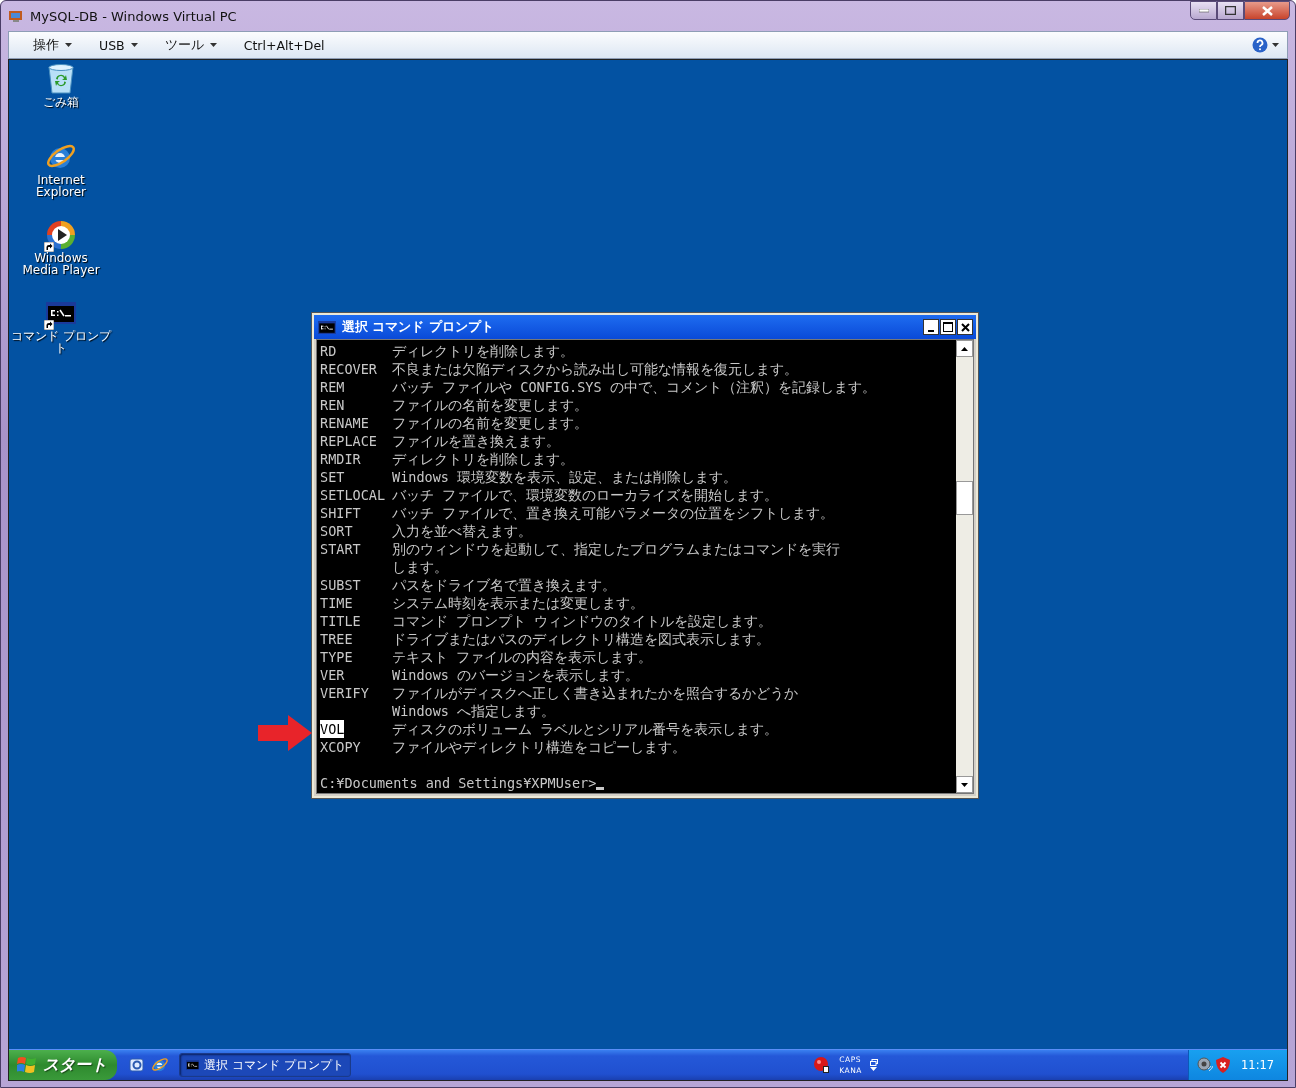 The width and height of the screenshot is (1296, 1088). Describe the element at coordinates (1258, 1065) in the screenshot. I see `clock: 11:17` at that location.